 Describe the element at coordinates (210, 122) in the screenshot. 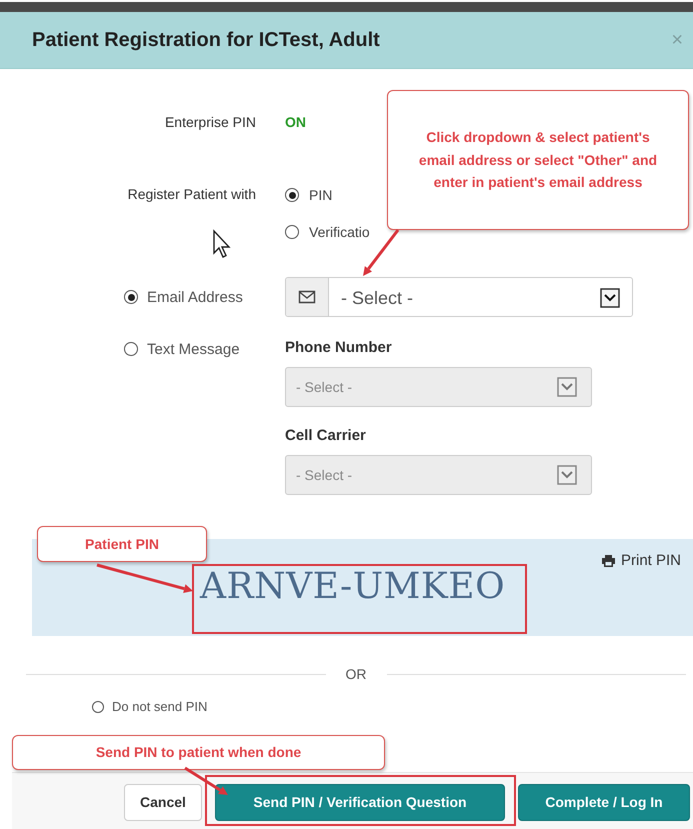

I see `field-label: Enterprise PIN` at that location.